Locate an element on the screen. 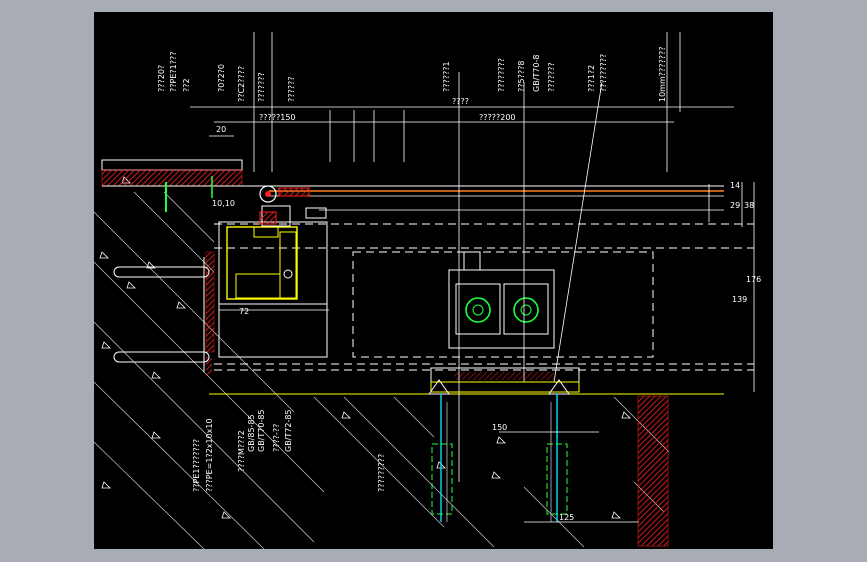 The width and height of the screenshot is (867, 562). drive-units is located at coordinates (501, 300).